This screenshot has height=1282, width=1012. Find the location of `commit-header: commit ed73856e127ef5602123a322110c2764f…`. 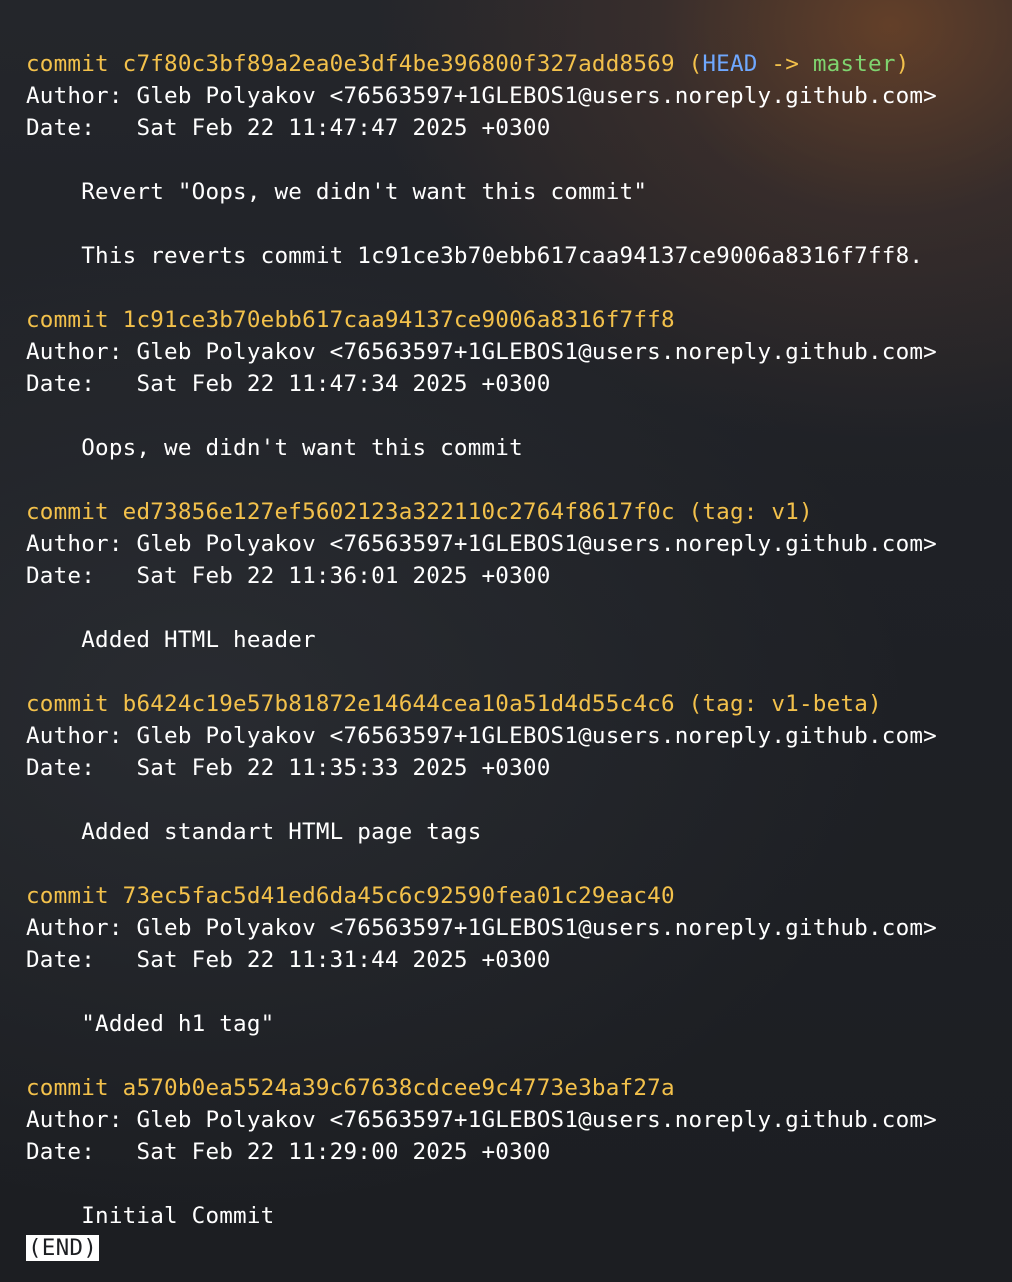

commit-header: commit ed73856e127ef5602123a322110c2764f… is located at coordinates (511, 512).